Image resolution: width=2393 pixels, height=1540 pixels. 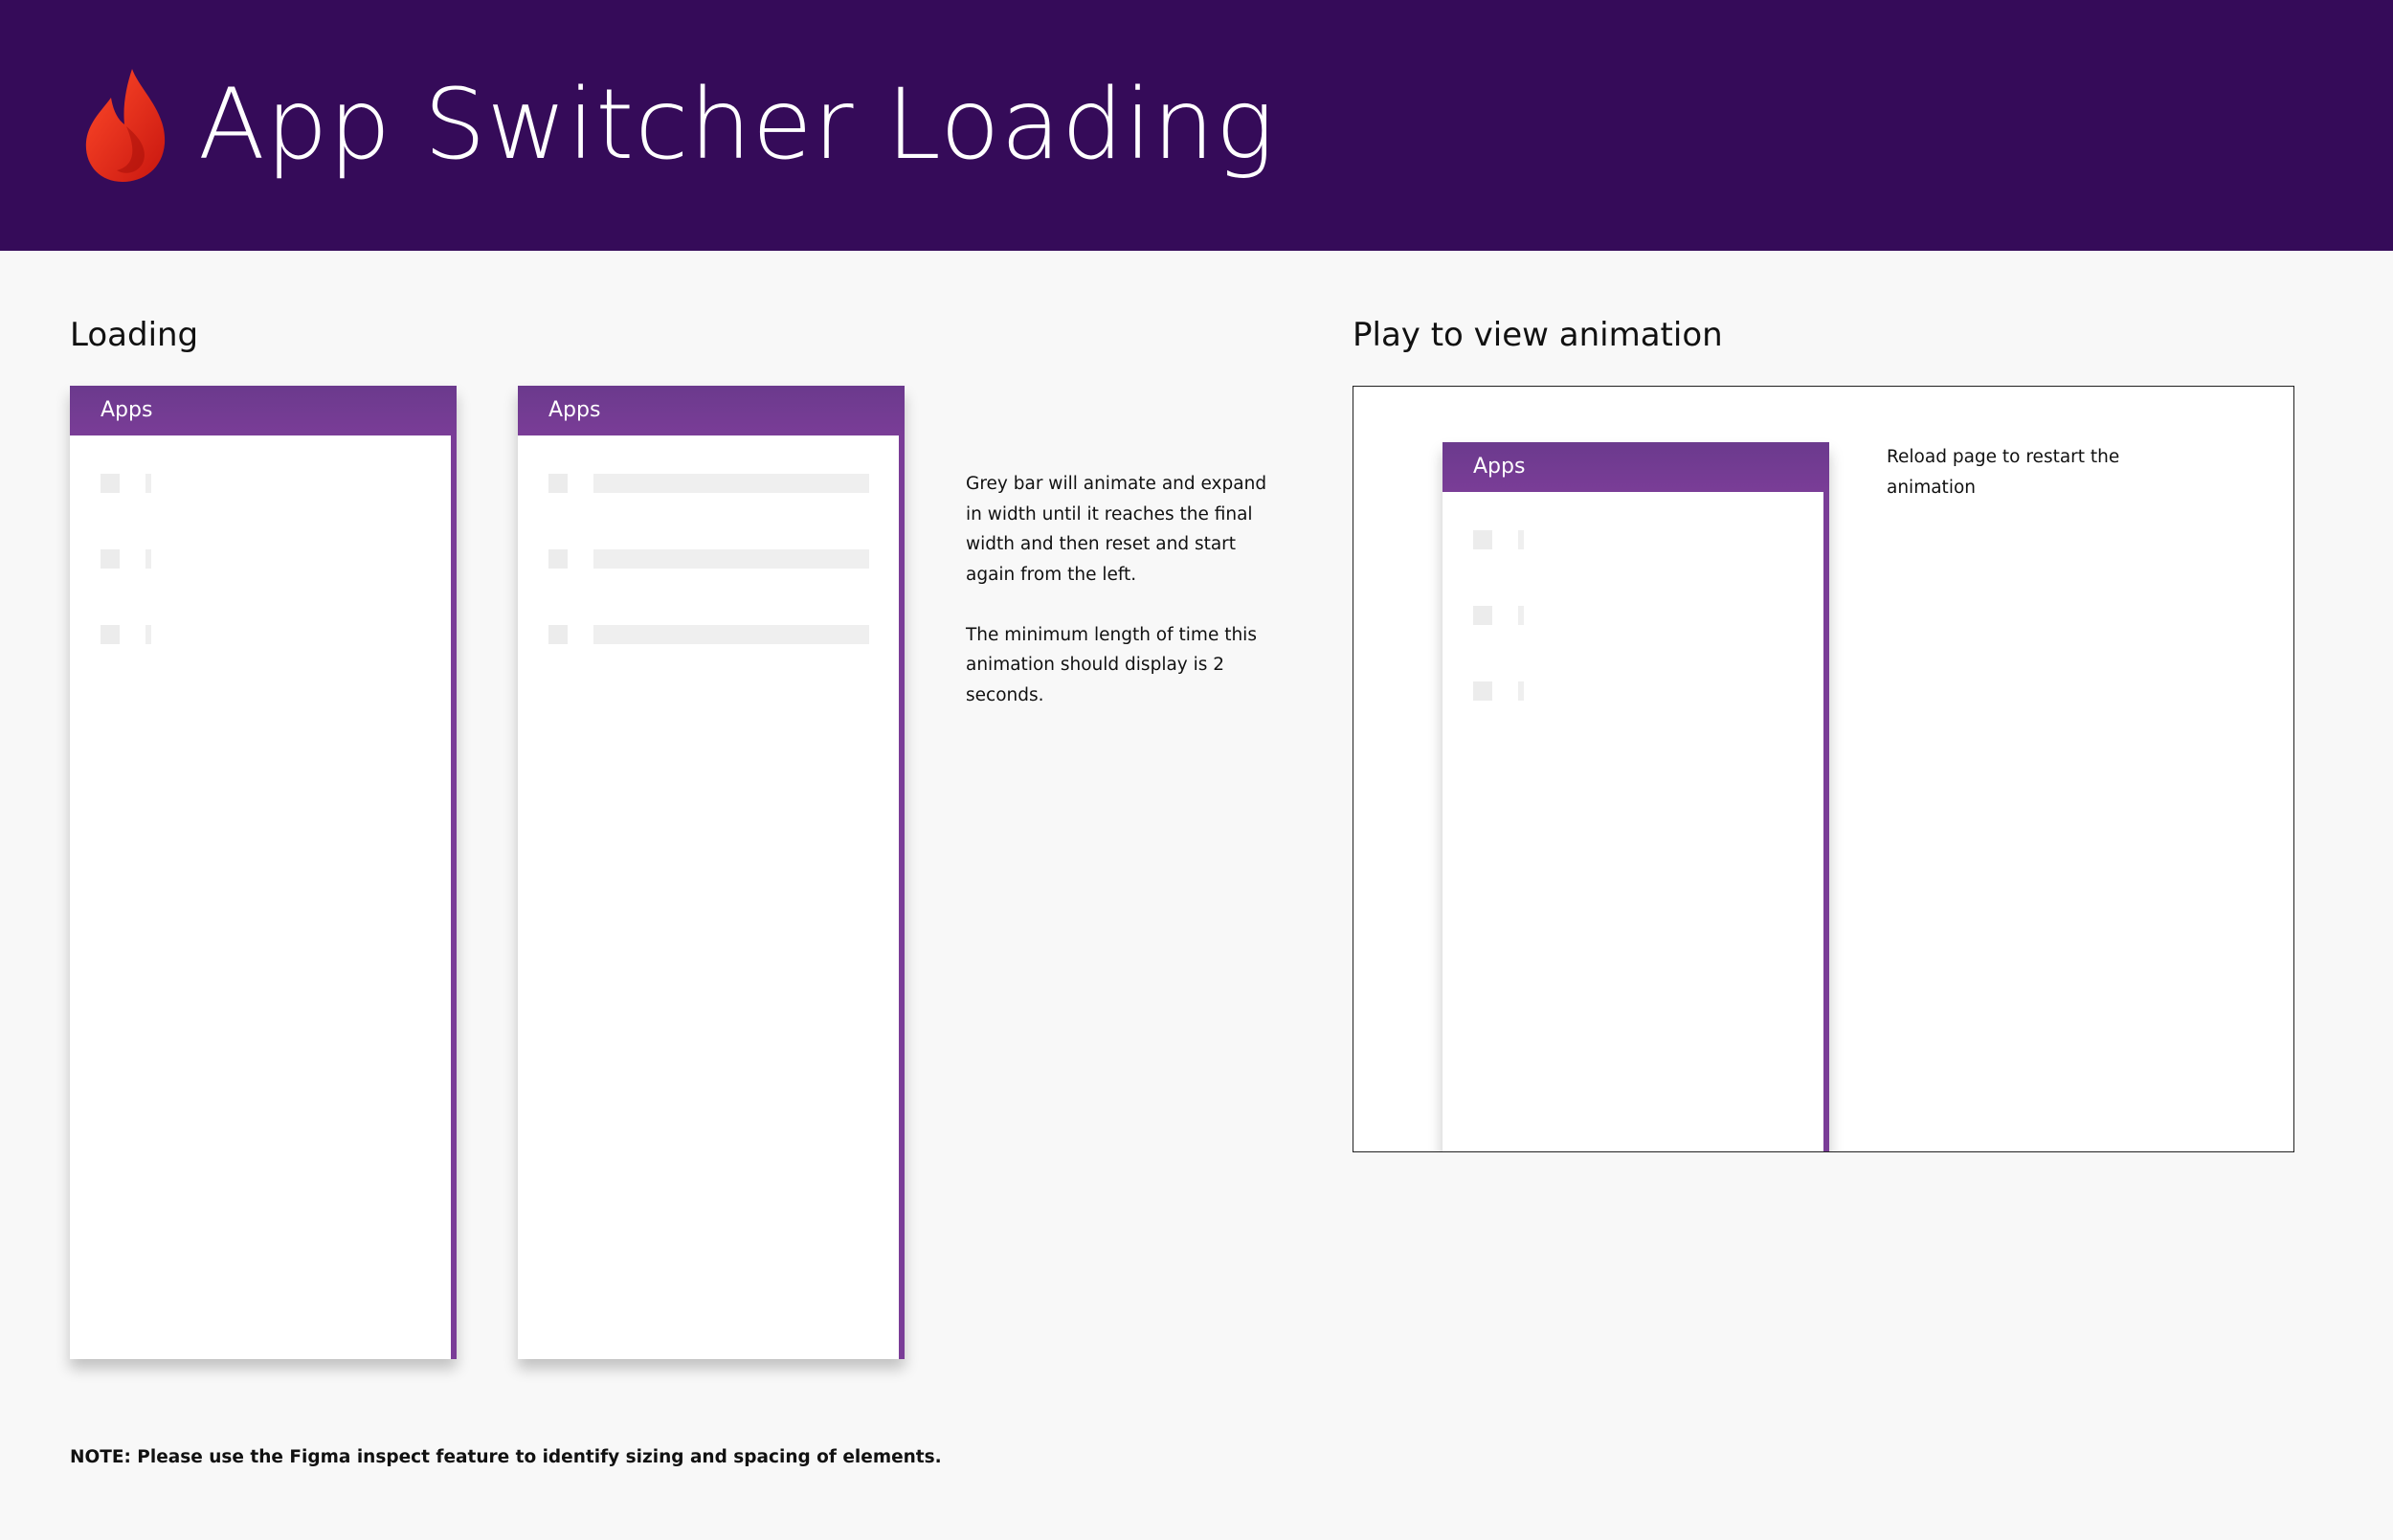 What do you see at coordinates (736, 125) in the screenshot?
I see `page-title: App Switcher Loading` at bounding box center [736, 125].